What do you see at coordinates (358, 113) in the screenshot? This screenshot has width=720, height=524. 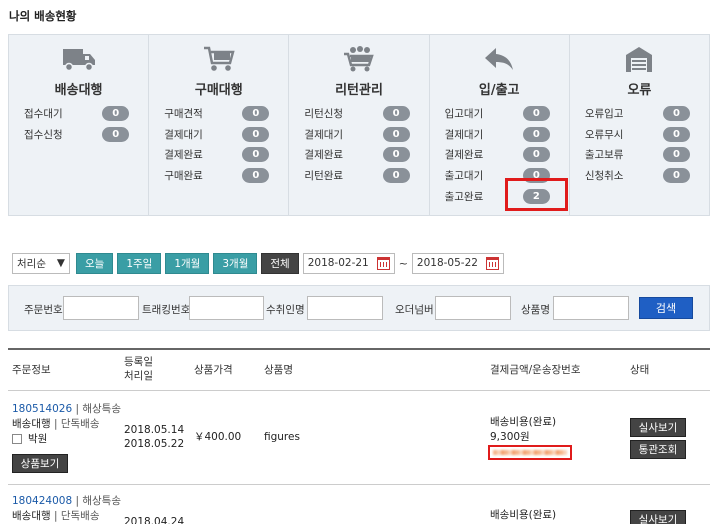 I see `status-row: 리턴신청 0` at bounding box center [358, 113].